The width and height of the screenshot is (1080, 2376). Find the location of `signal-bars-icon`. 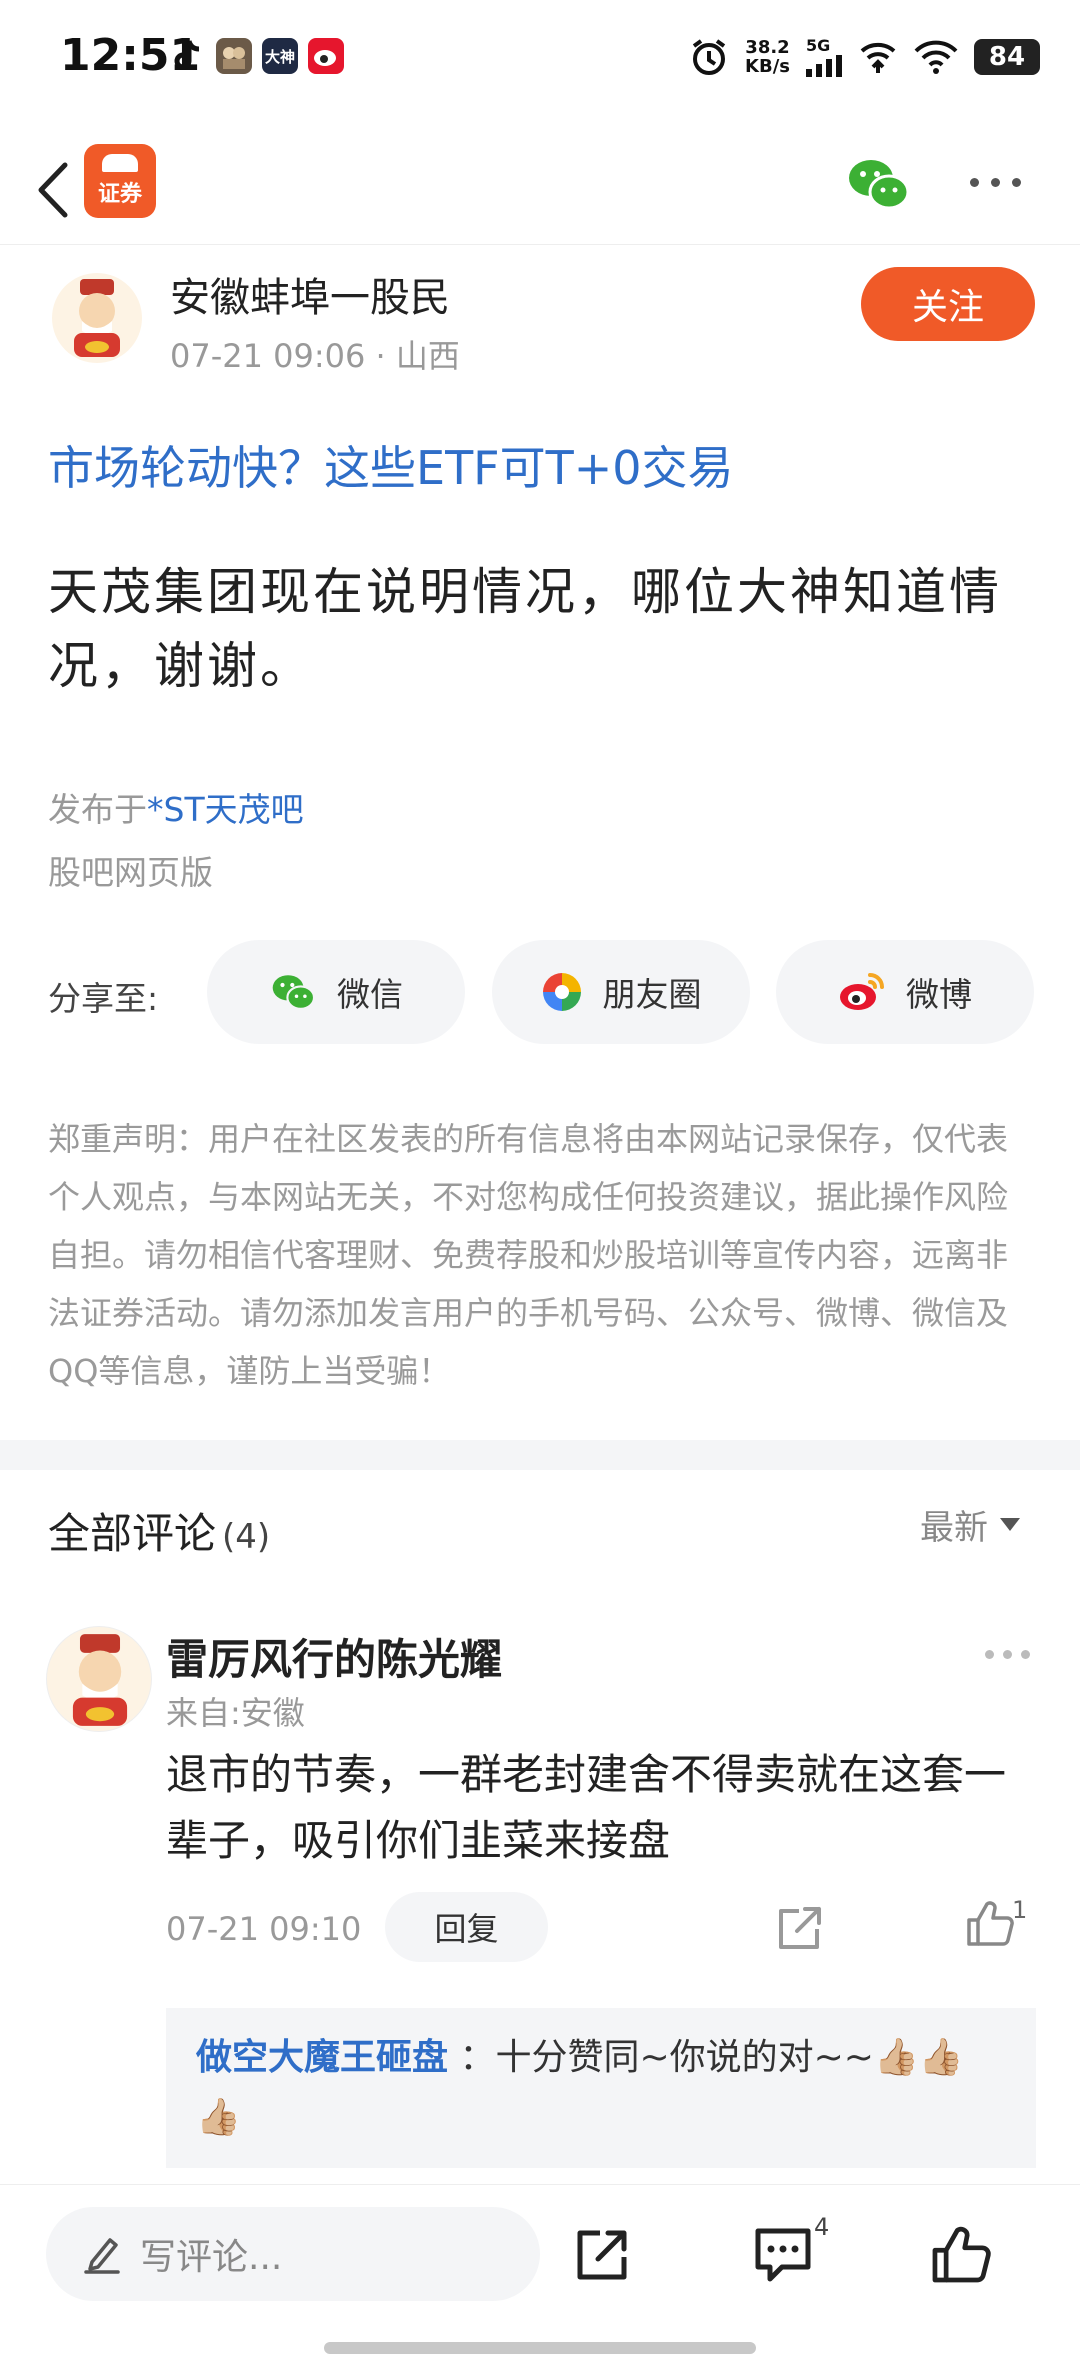

signal-bars-icon is located at coordinates (824, 66).